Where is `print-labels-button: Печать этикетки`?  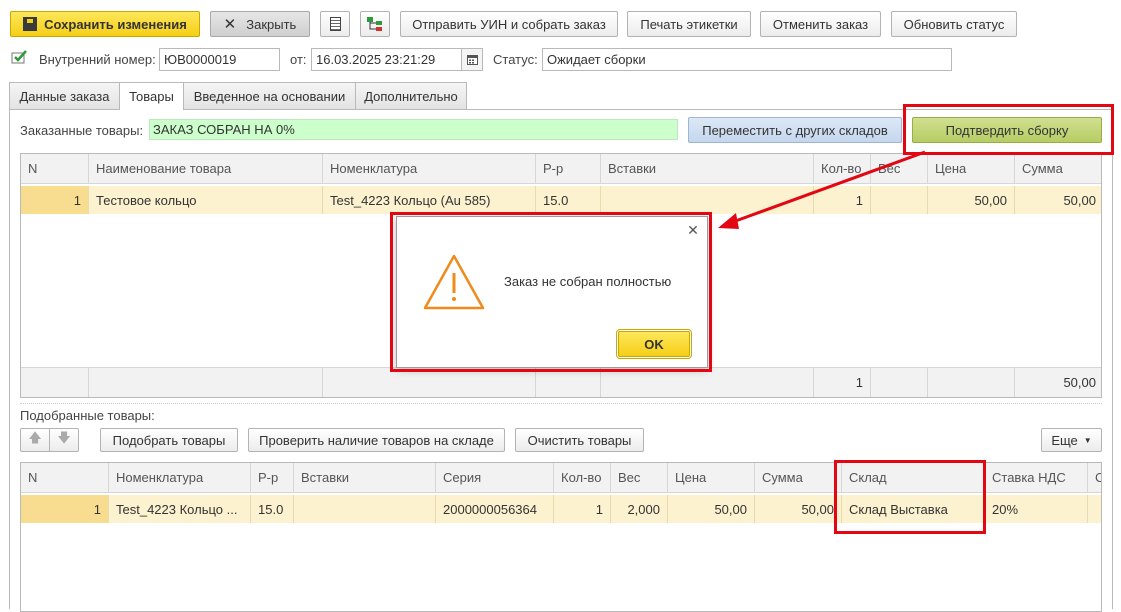
print-labels-button: Печать этикетки is located at coordinates (689, 24).